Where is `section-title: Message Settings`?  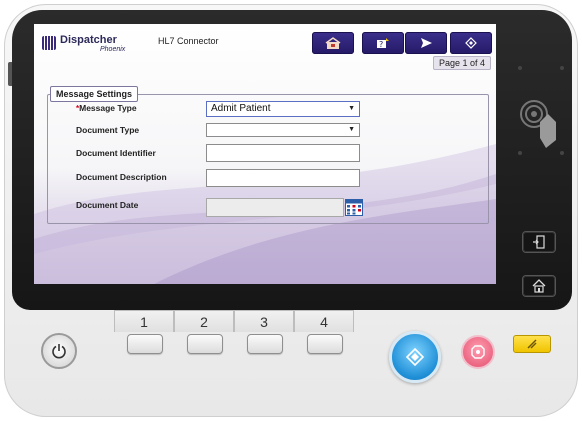
section-title: Message Settings is located at coordinates (94, 94).